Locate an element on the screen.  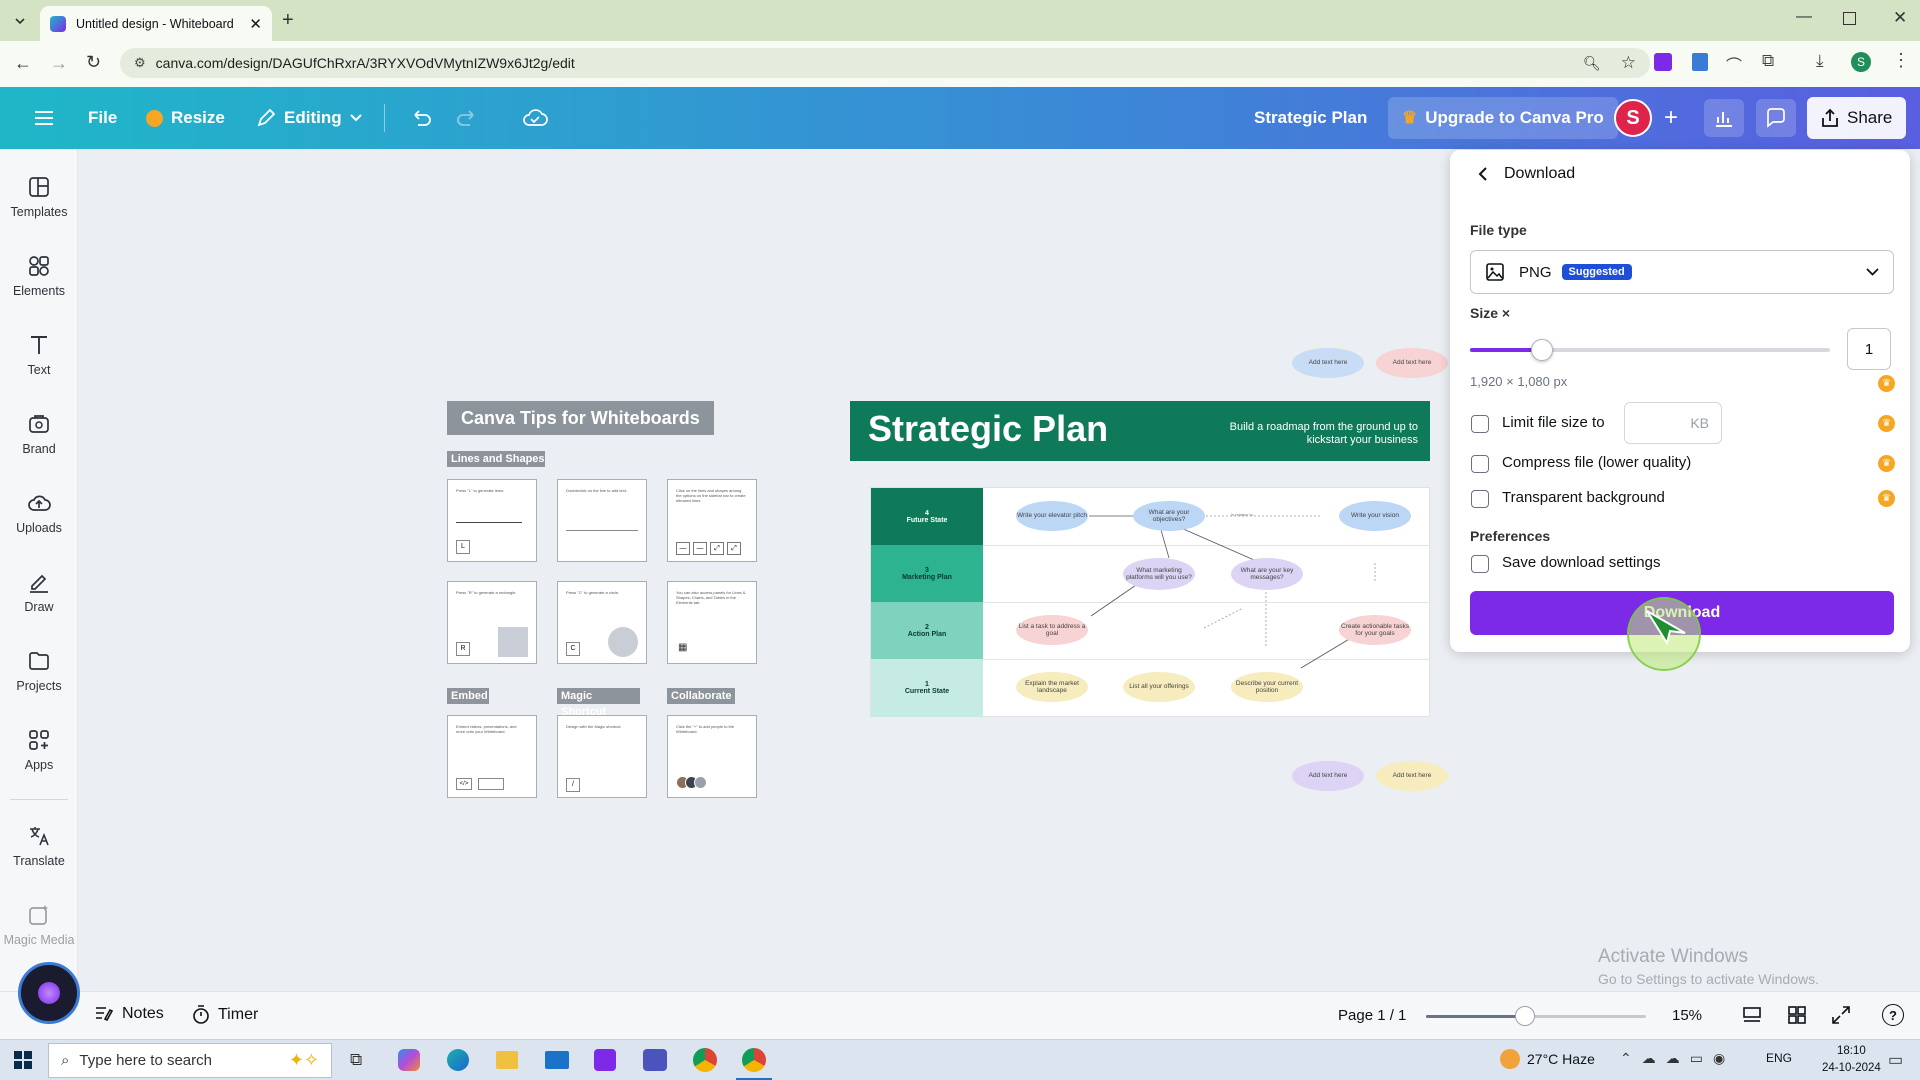
user-avatar: S is located at coordinates (1633, 118).